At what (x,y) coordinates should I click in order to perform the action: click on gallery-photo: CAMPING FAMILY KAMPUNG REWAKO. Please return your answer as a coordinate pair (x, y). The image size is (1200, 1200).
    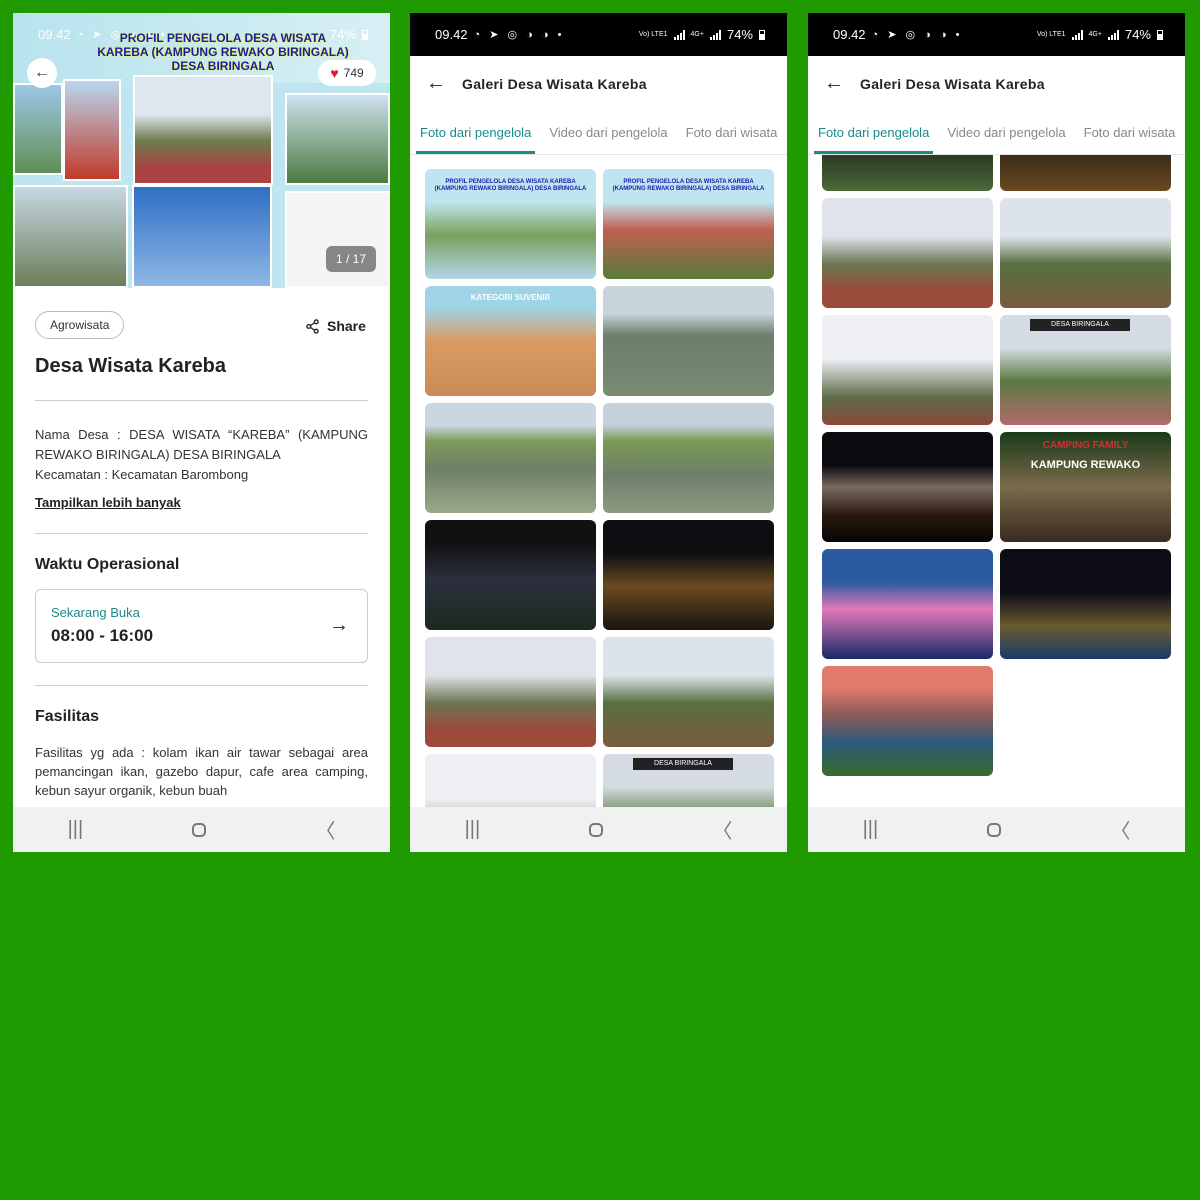
    Looking at the image, I should click on (1085, 487).